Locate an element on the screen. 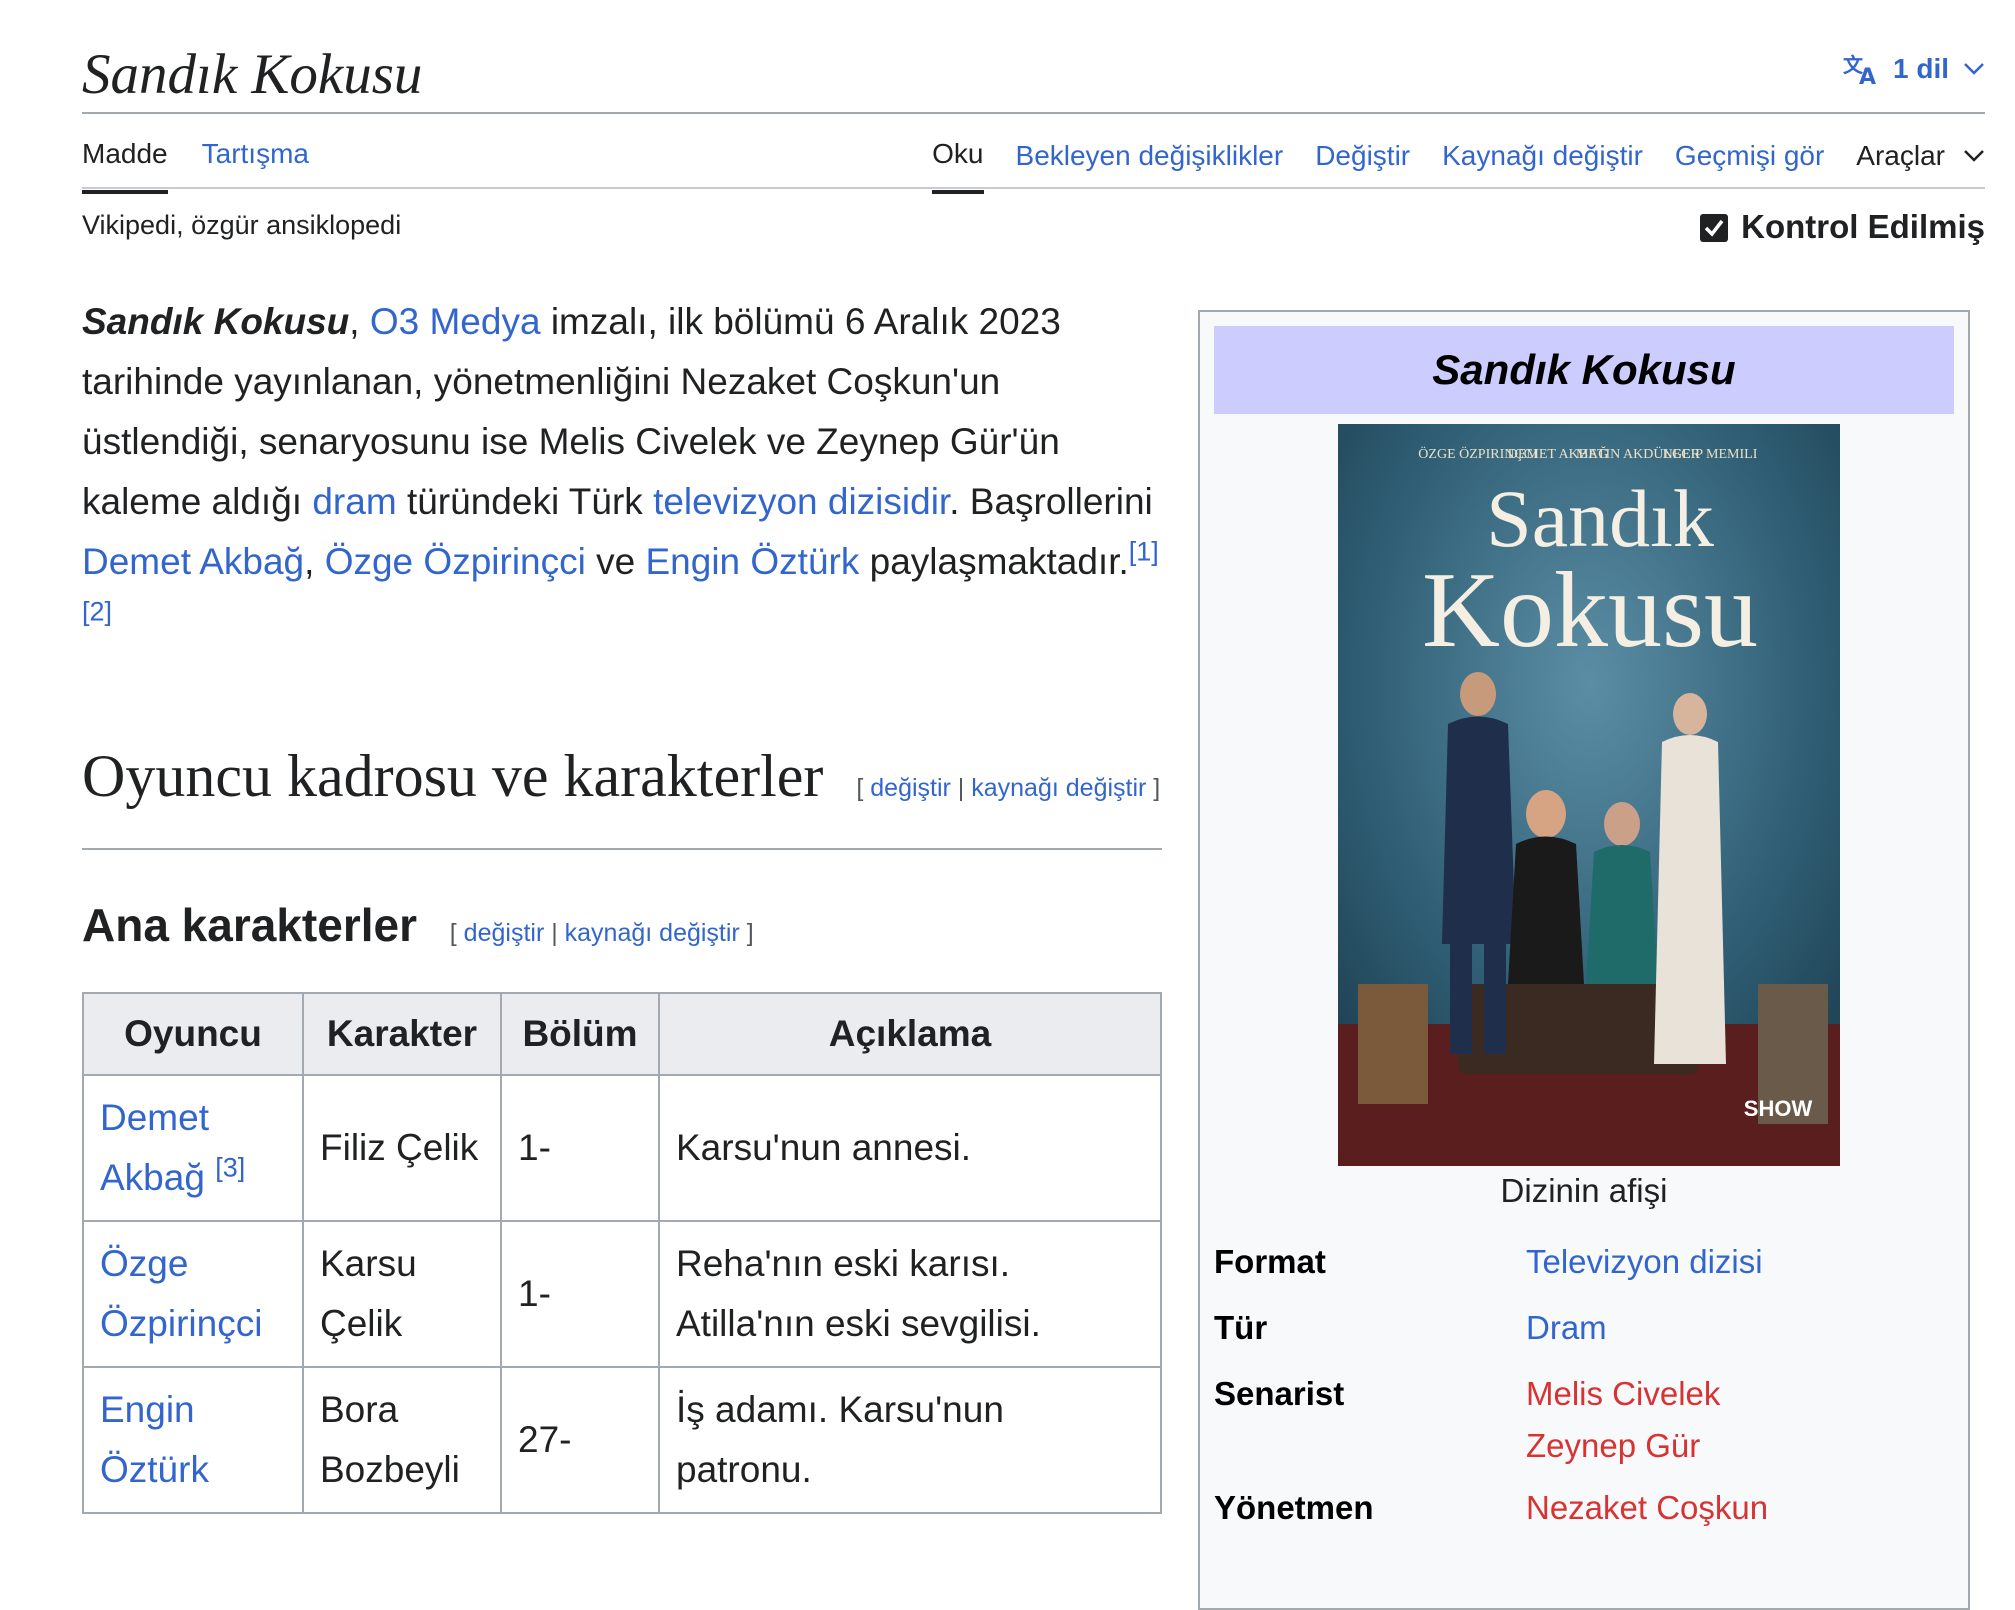  infobox-redlink: Zeynep Gür is located at coordinates (1613, 1445).